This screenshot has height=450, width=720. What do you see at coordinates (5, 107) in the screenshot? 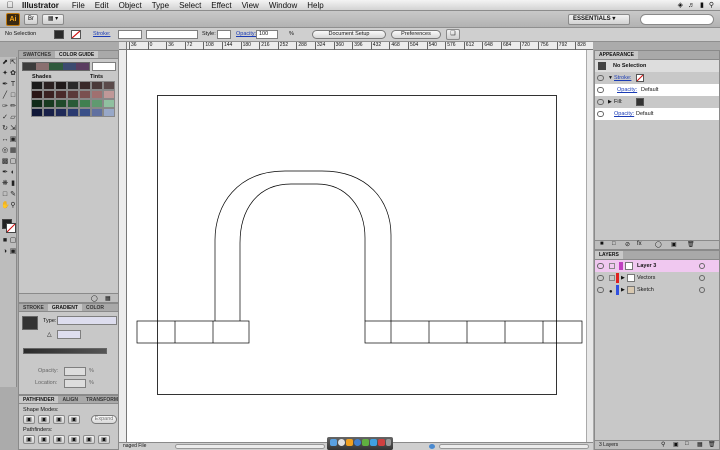
I see `paintbrush-tool-icon: ✑` at bounding box center [5, 107].